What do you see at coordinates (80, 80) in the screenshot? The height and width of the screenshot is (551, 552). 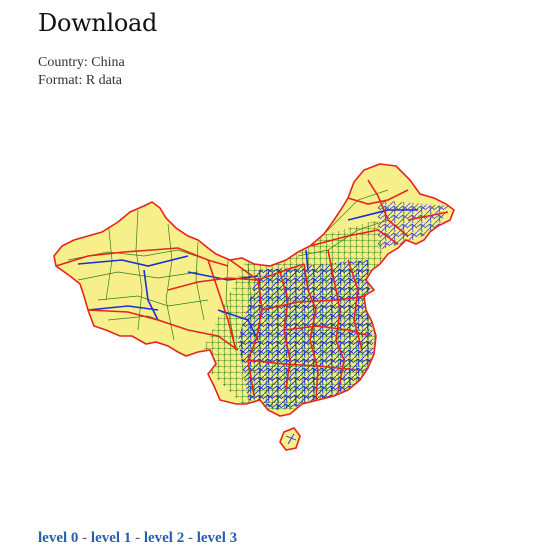 I see `format-label: Format: R data` at bounding box center [80, 80].